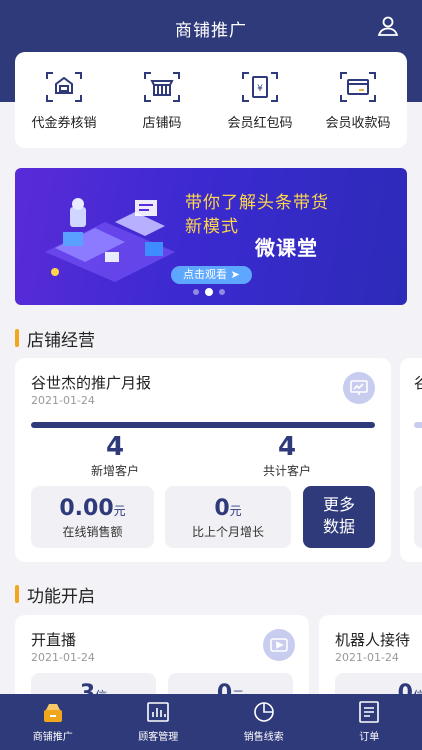  What do you see at coordinates (373, 640) in the screenshot?
I see `feature-title: 机器人接待` at bounding box center [373, 640].